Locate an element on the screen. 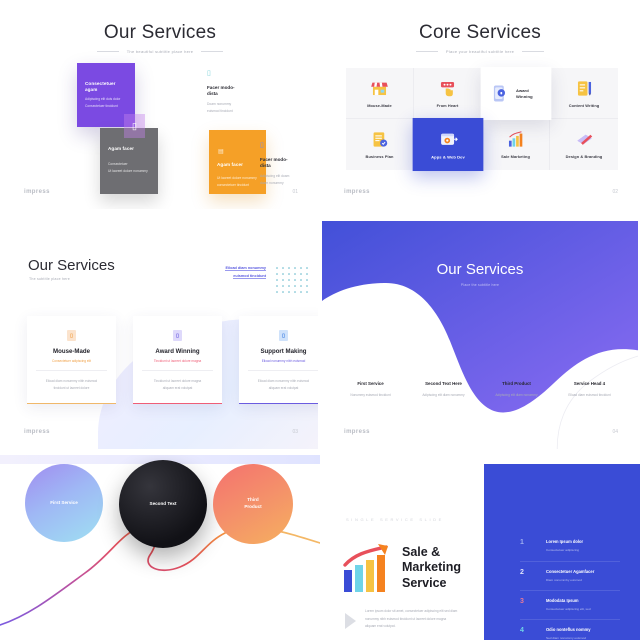 The height and width of the screenshot is (640, 640). slide-circle-timeline: First Service Second Text Third Product is located at coordinates (160, 547).